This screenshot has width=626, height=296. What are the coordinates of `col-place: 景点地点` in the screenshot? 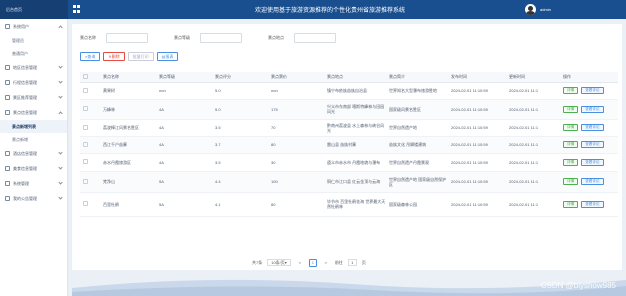 It's located at (355, 77).